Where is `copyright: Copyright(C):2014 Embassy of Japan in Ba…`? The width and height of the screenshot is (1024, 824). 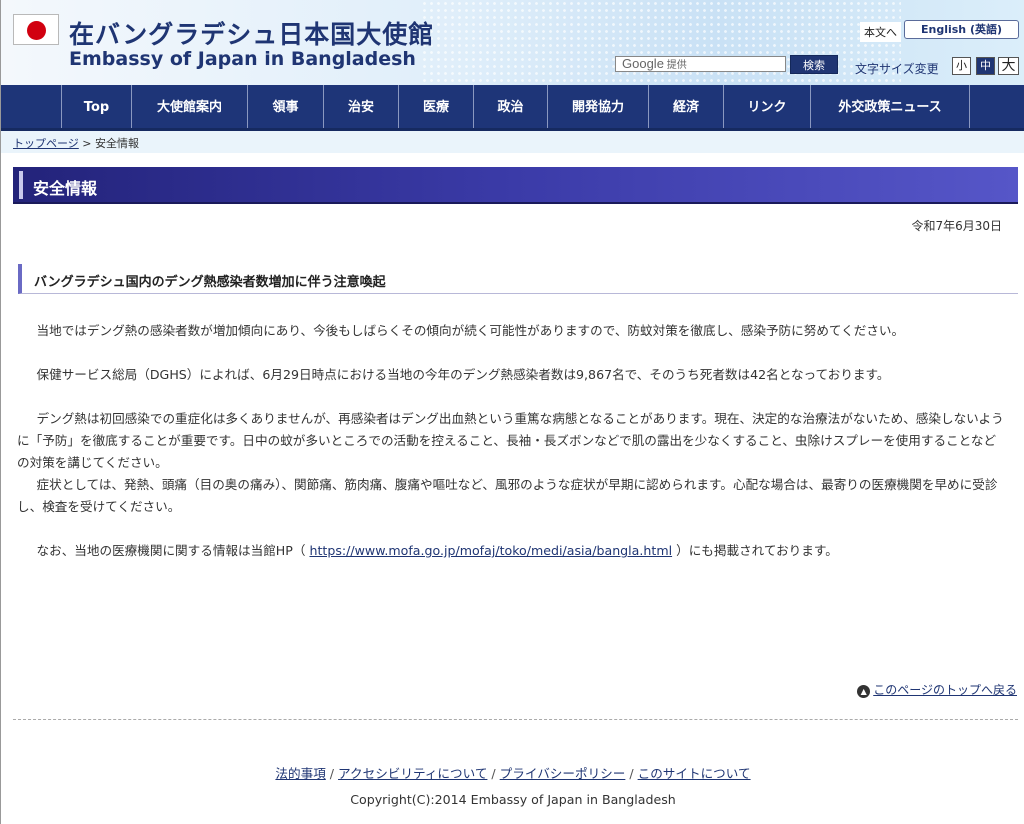 copyright: Copyright(C):2014 Embassy of Japan in Ba… is located at coordinates (513, 799).